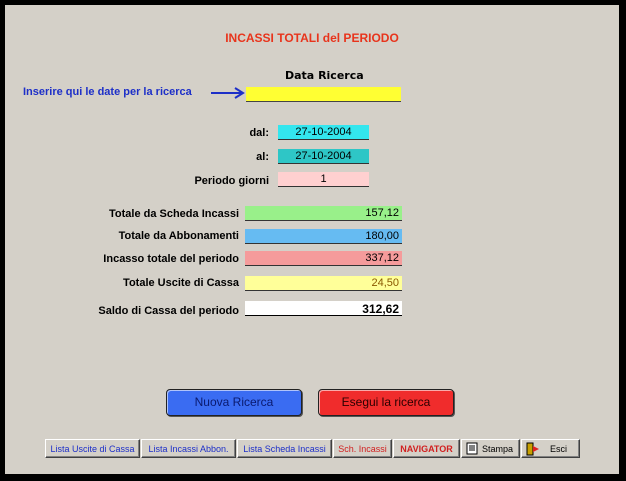 Image resolution: width=626 pixels, height=481 pixels. Describe the element at coordinates (107, 92) in the screenshot. I see `instruction-text: Inserire qui le date per la ricerca` at that location.